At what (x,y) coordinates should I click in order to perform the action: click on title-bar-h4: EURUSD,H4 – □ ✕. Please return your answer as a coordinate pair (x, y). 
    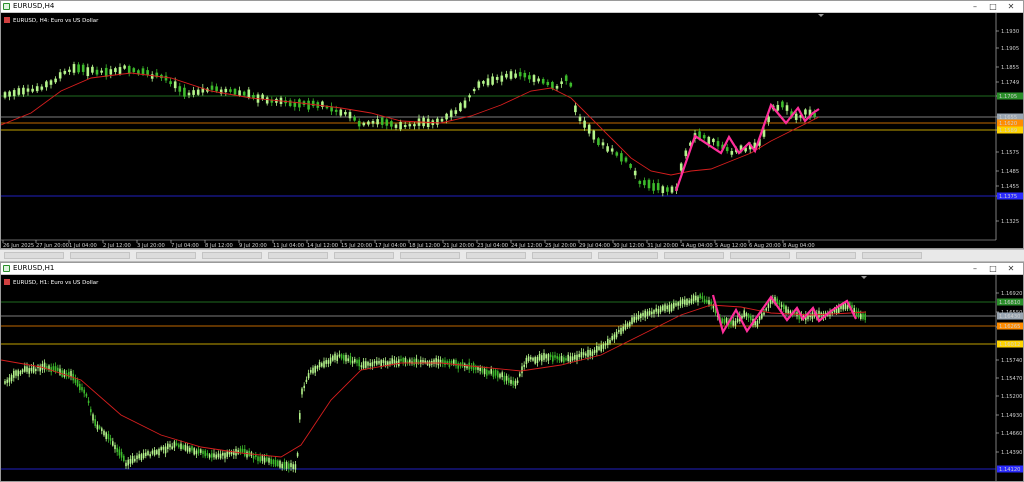
    Looking at the image, I should click on (512, 7).